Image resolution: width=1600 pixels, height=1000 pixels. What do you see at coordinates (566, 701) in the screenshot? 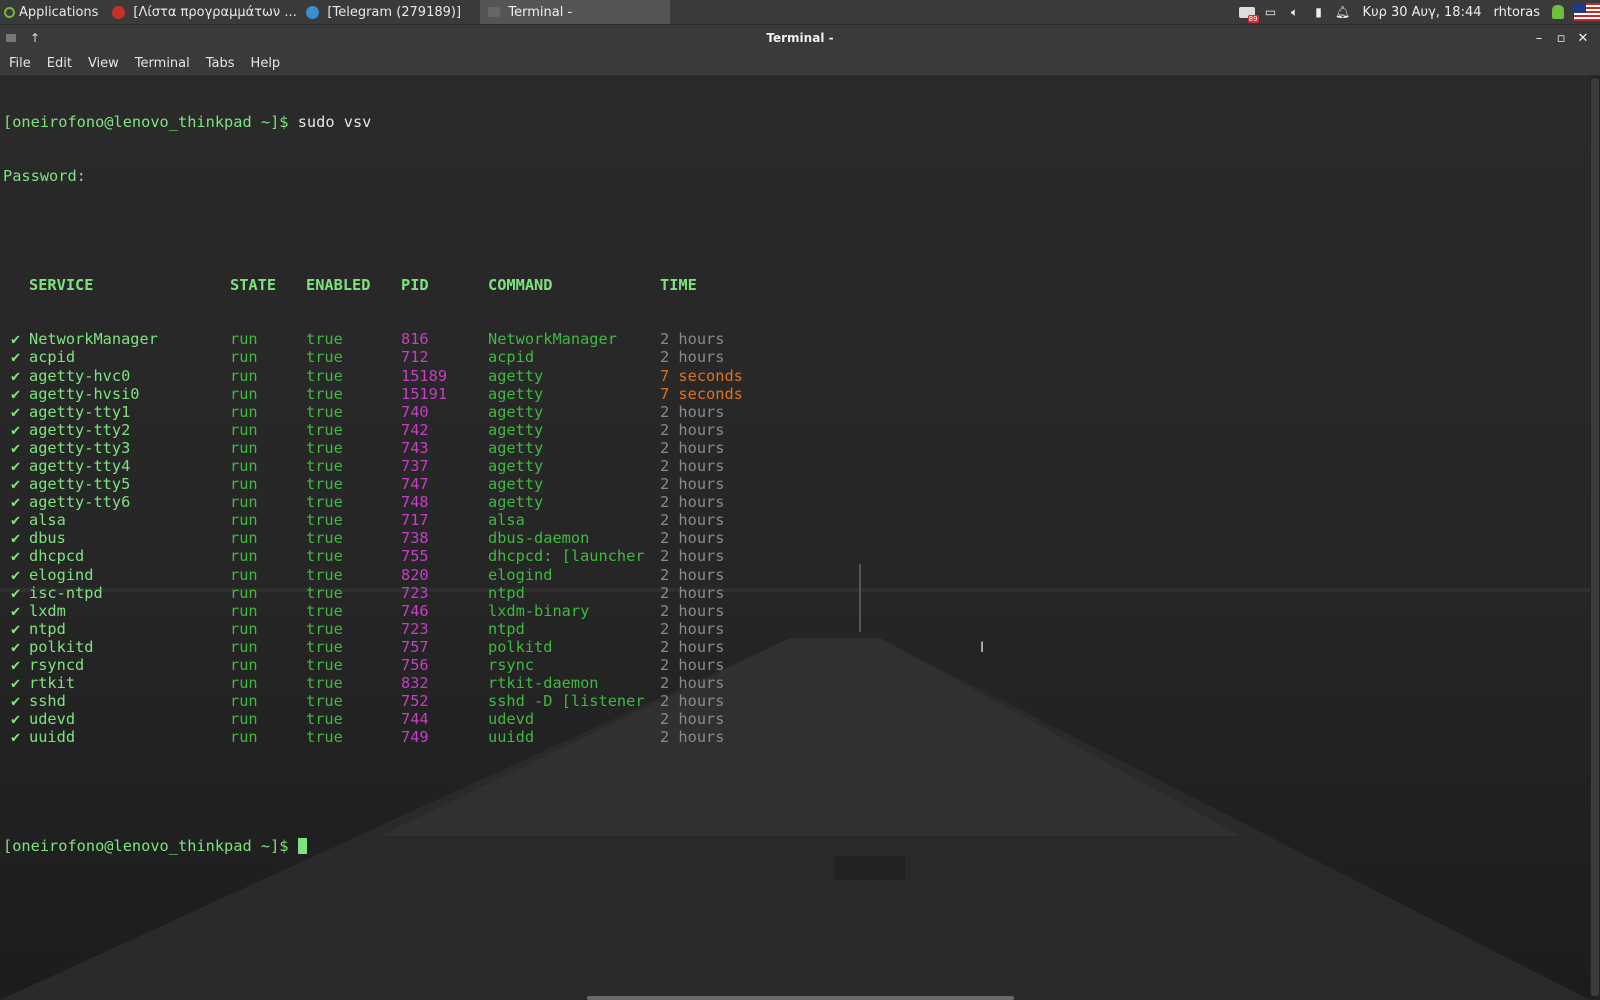
I see `service-command: sshd -D [listener` at bounding box center [566, 701].